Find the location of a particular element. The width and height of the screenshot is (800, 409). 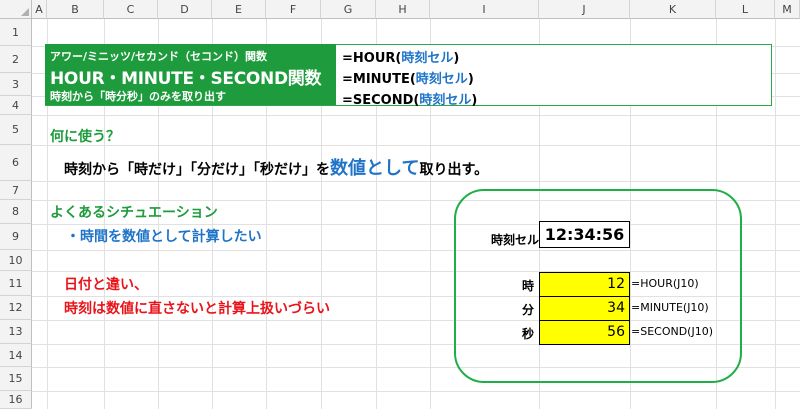

usage-highlight: 数値として is located at coordinates (375, 168).